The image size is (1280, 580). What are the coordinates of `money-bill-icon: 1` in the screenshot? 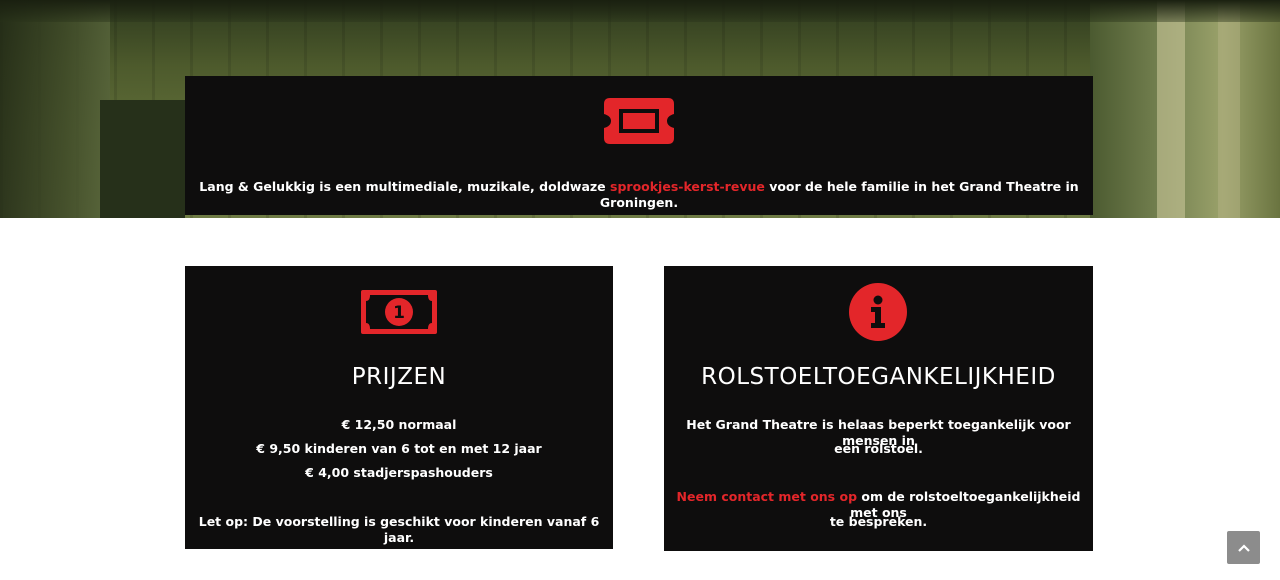 It's located at (399, 312).